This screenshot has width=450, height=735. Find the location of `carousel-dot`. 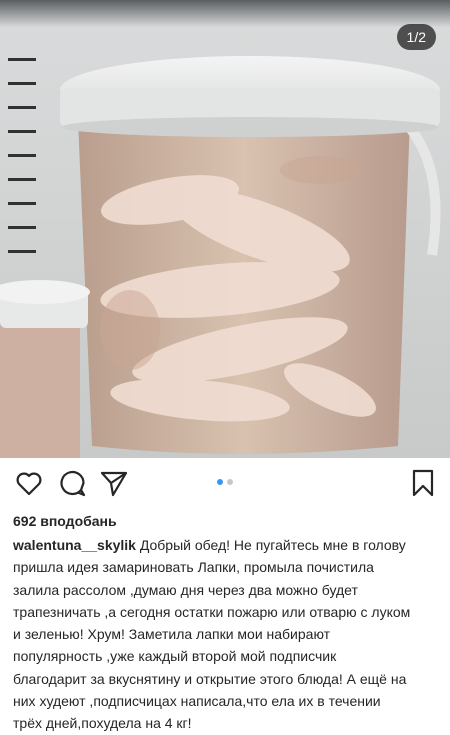

carousel-dot is located at coordinates (230, 482).